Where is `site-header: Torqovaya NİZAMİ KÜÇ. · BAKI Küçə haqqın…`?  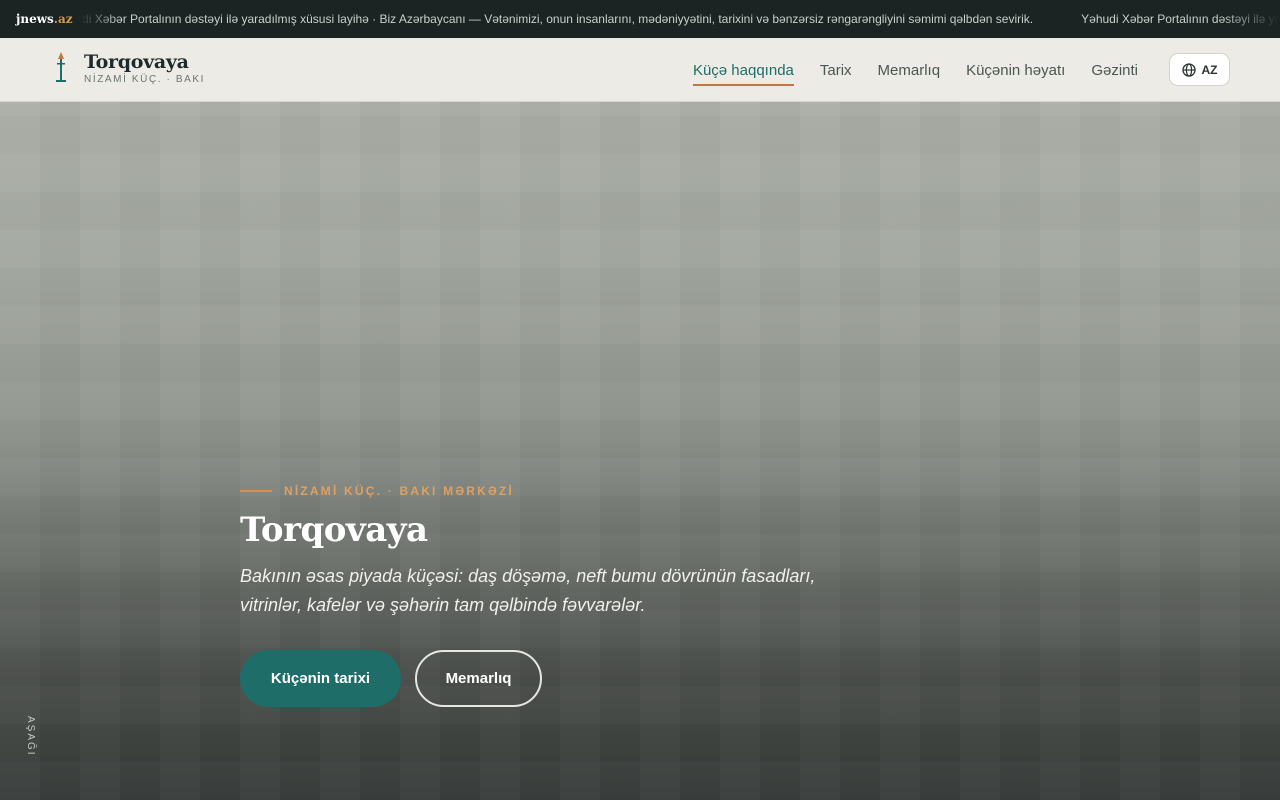
site-header: Torqovaya NİZAMİ KÜÇ. · BAKI Küçə haqqın… is located at coordinates (640, 70).